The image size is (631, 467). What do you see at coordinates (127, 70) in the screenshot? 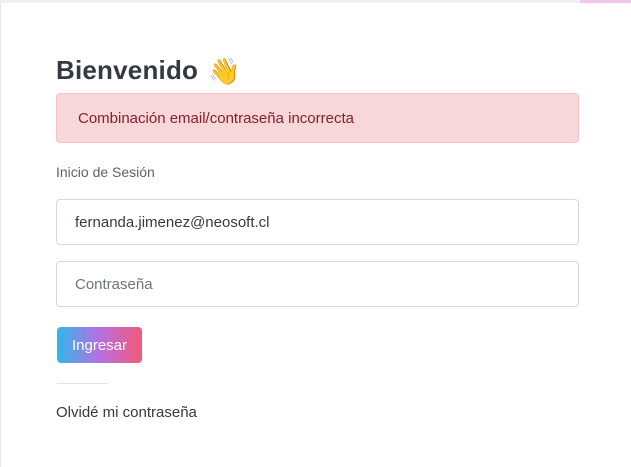
I see `page-title: Bienvenido` at bounding box center [127, 70].